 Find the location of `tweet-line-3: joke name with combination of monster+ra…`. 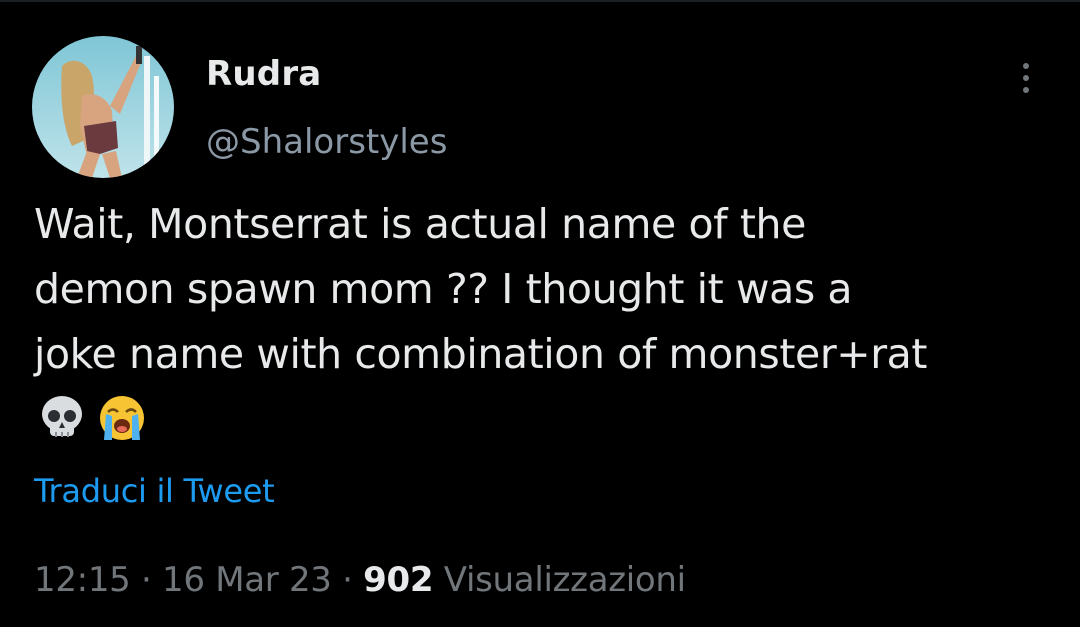

tweet-line-3: joke name with combination of monster+ra… is located at coordinates (481, 354).